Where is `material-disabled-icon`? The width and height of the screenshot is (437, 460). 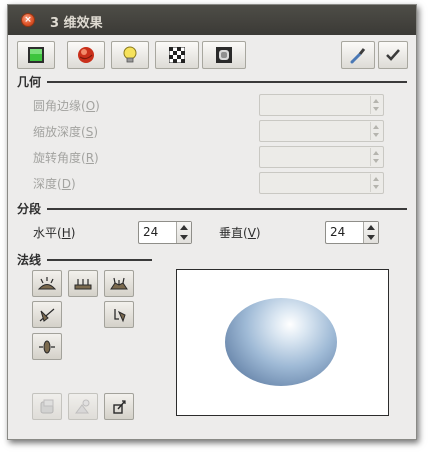
material-disabled-icon is located at coordinates (82, 406).